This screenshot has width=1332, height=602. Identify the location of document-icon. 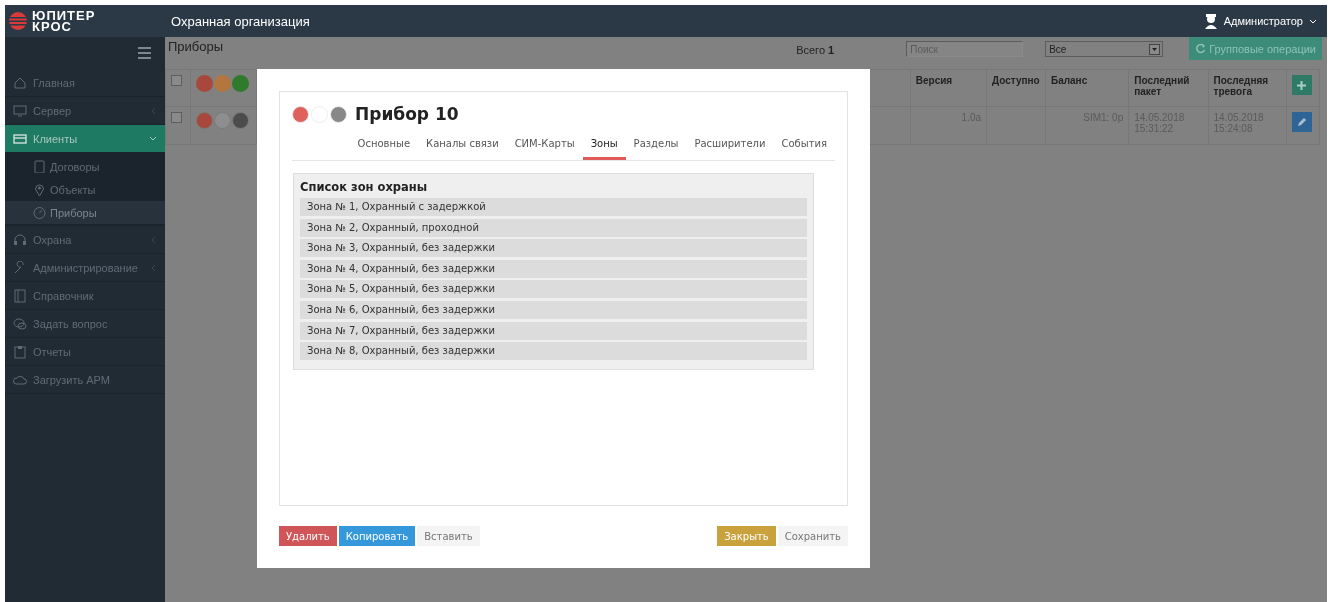
(39, 166).